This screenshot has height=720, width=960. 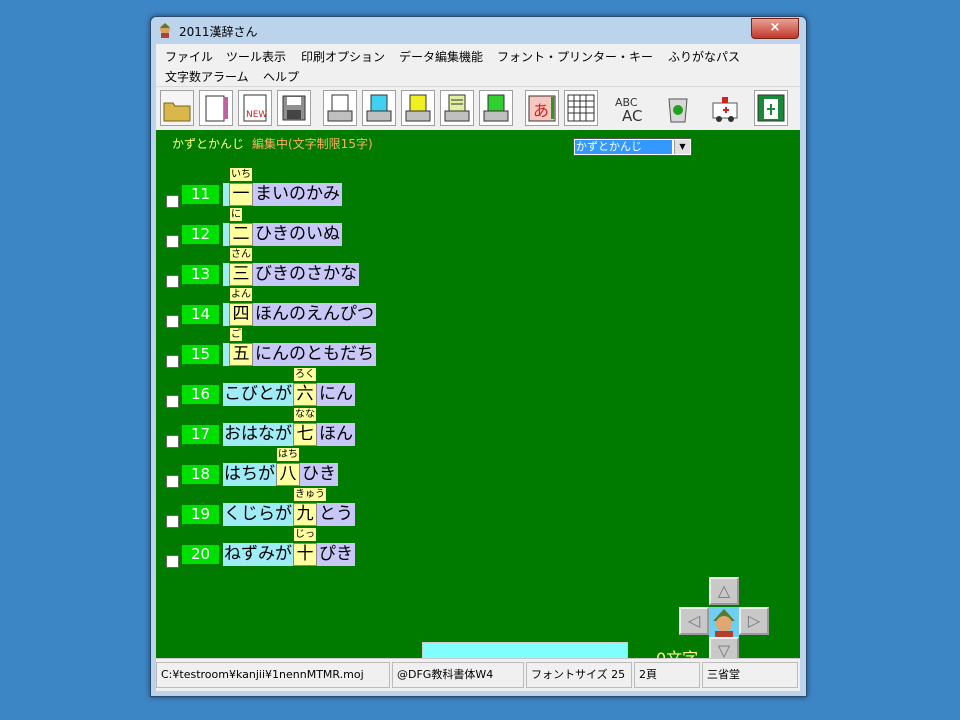 I want to click on entry-row: 11 一 いち まいのかみ, so click(x=456, y=189).